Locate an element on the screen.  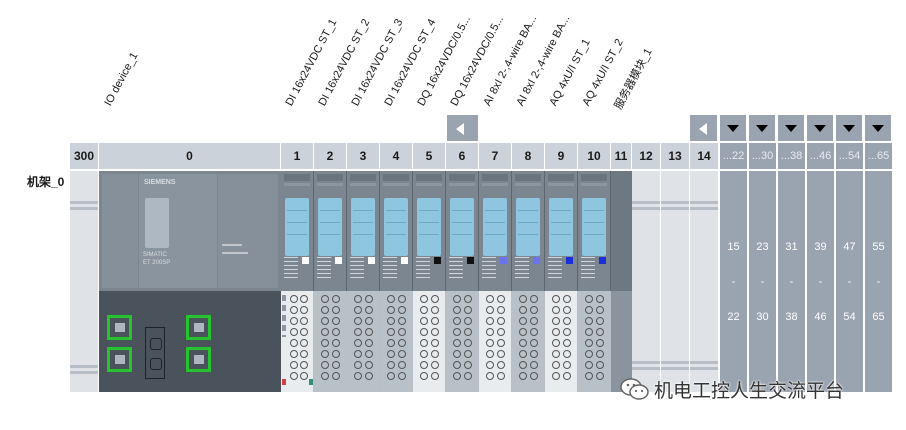
slot-header-7: 7 is located at coordinates (495, 156).